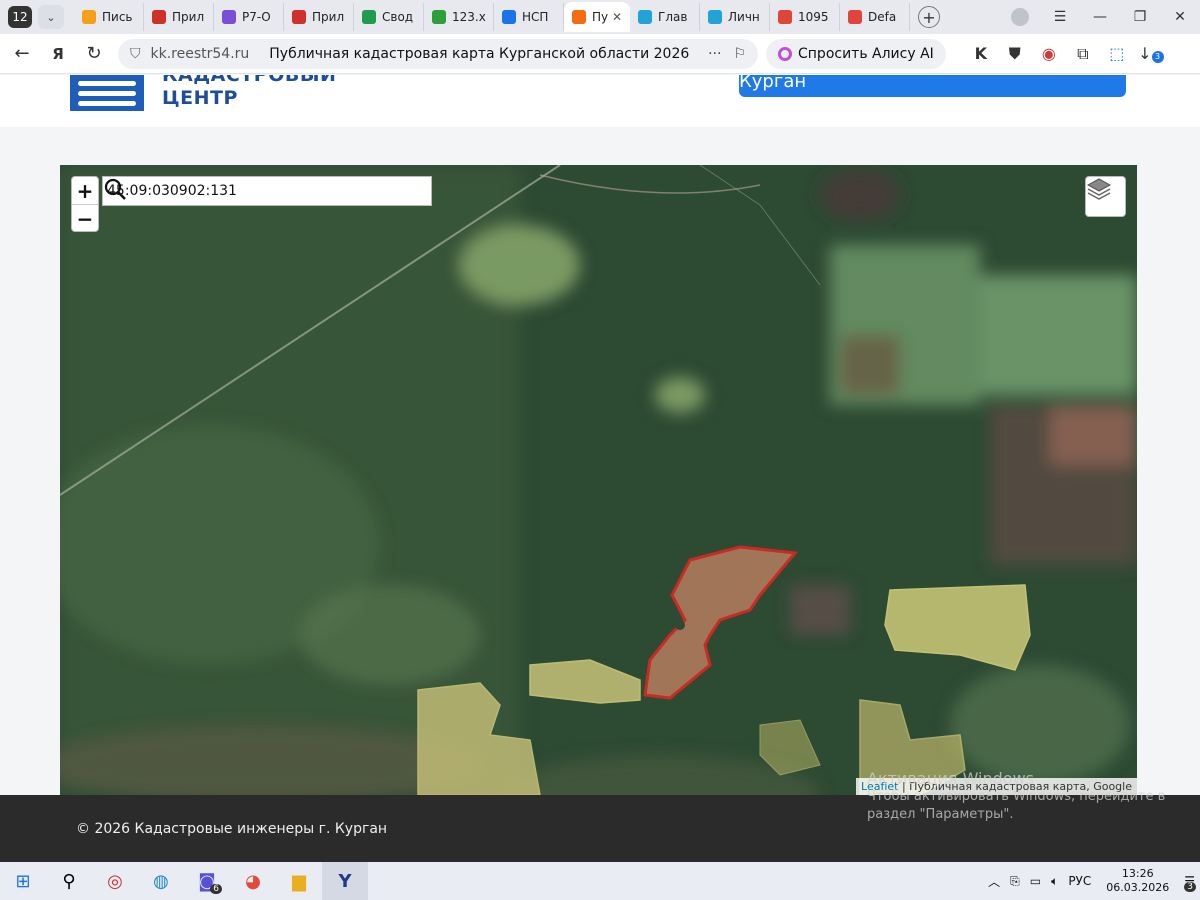 Image resolution: width=1200 pixels, height=900 pixels. I want to click on extension-k-icon: K, so click(981, 53).